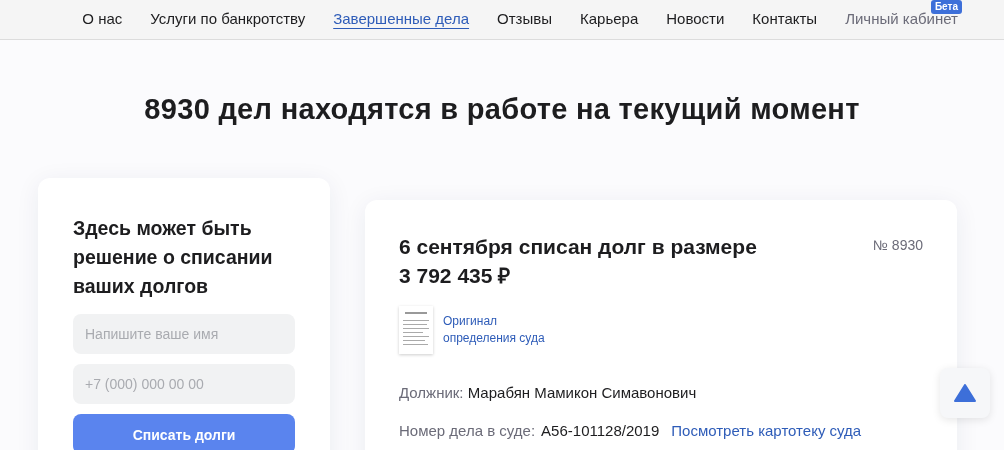  What do you see at coordinates (946, 7) in the screenshot?
I see `beta-badge: Бета` at bounding box center [946, 7].